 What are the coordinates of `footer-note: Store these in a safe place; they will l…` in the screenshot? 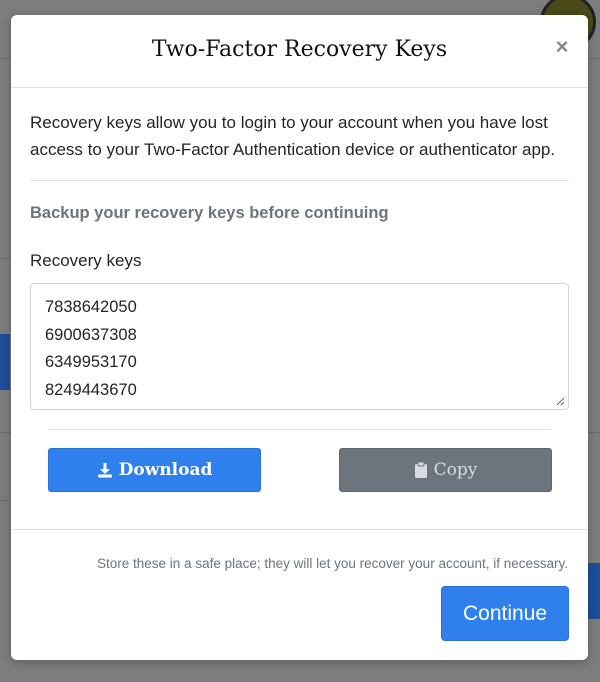 It's located at (332, 563).